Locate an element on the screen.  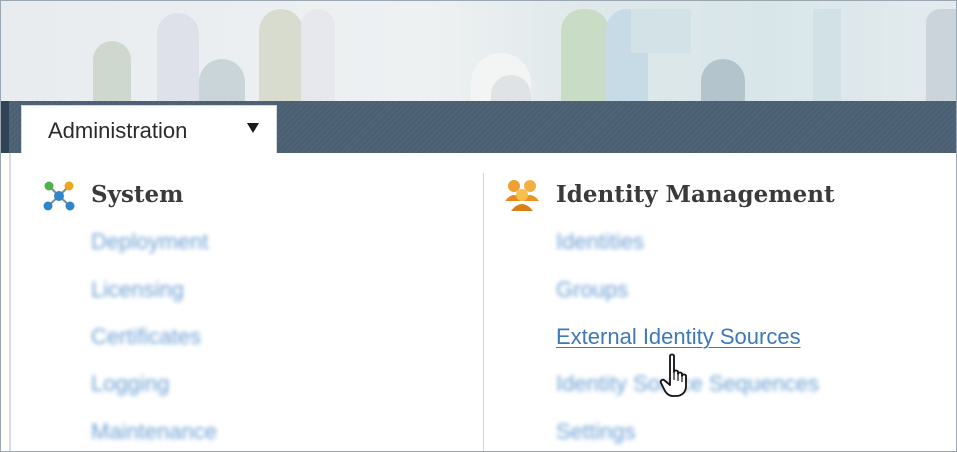
link-certificates: Certificates is located at coordinates (146, 337).